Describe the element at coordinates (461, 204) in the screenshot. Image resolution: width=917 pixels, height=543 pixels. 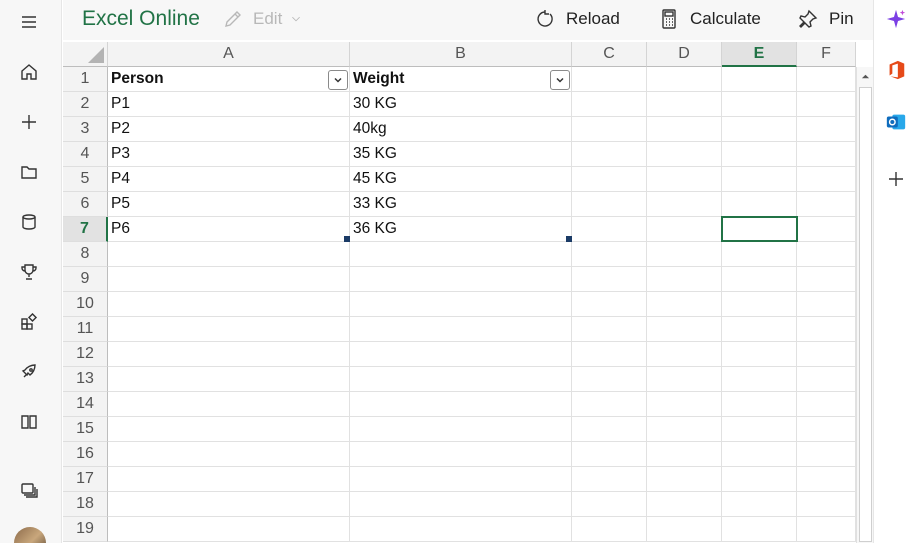
I see `cell-b6: 33 KG` at that location.